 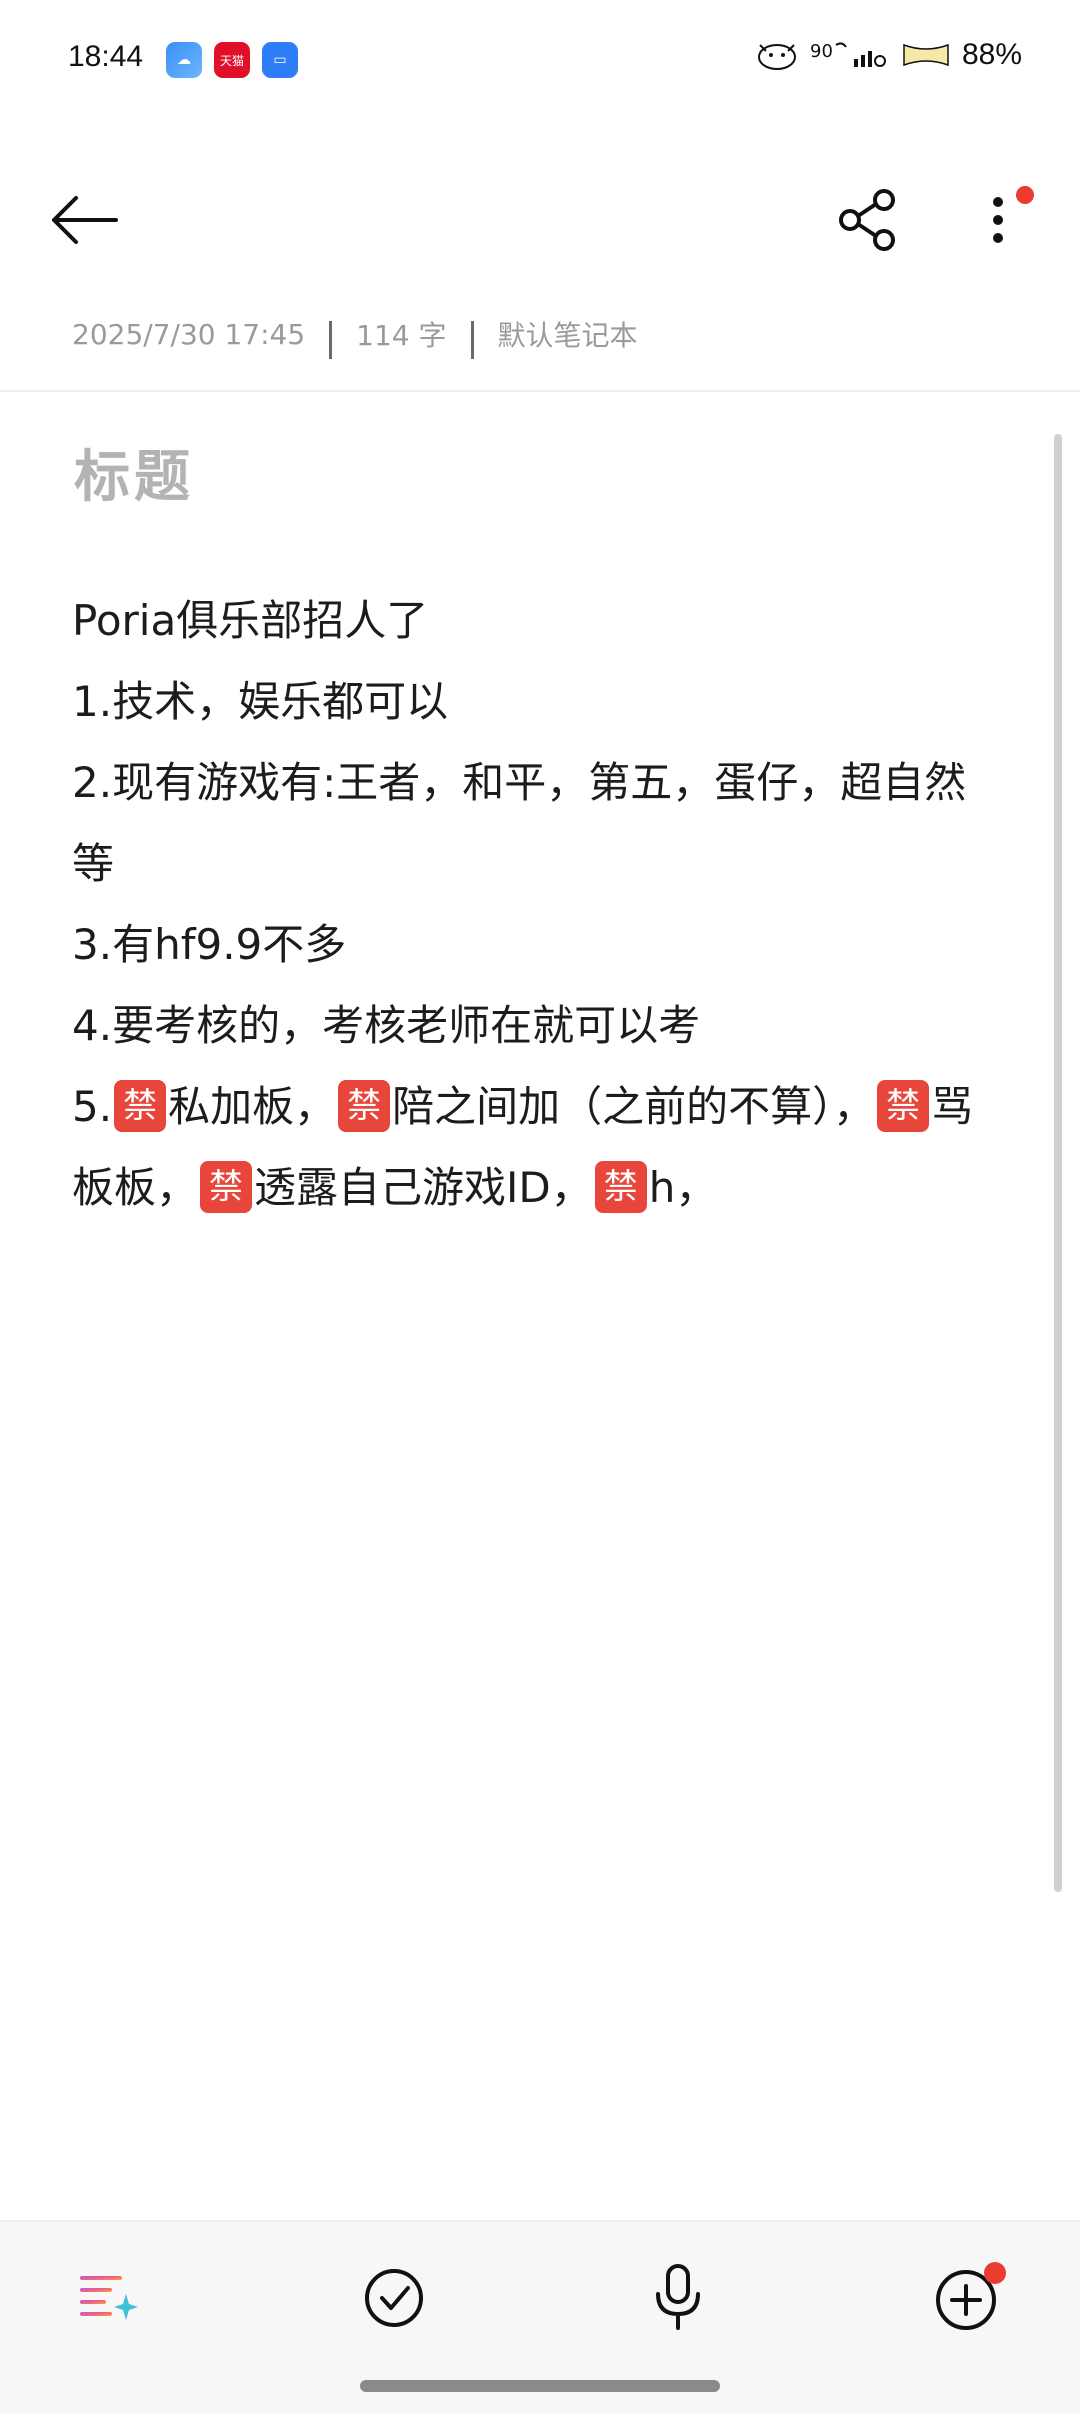 I want to click on weather-app-icon: ☁, so click(x=184, y=60).